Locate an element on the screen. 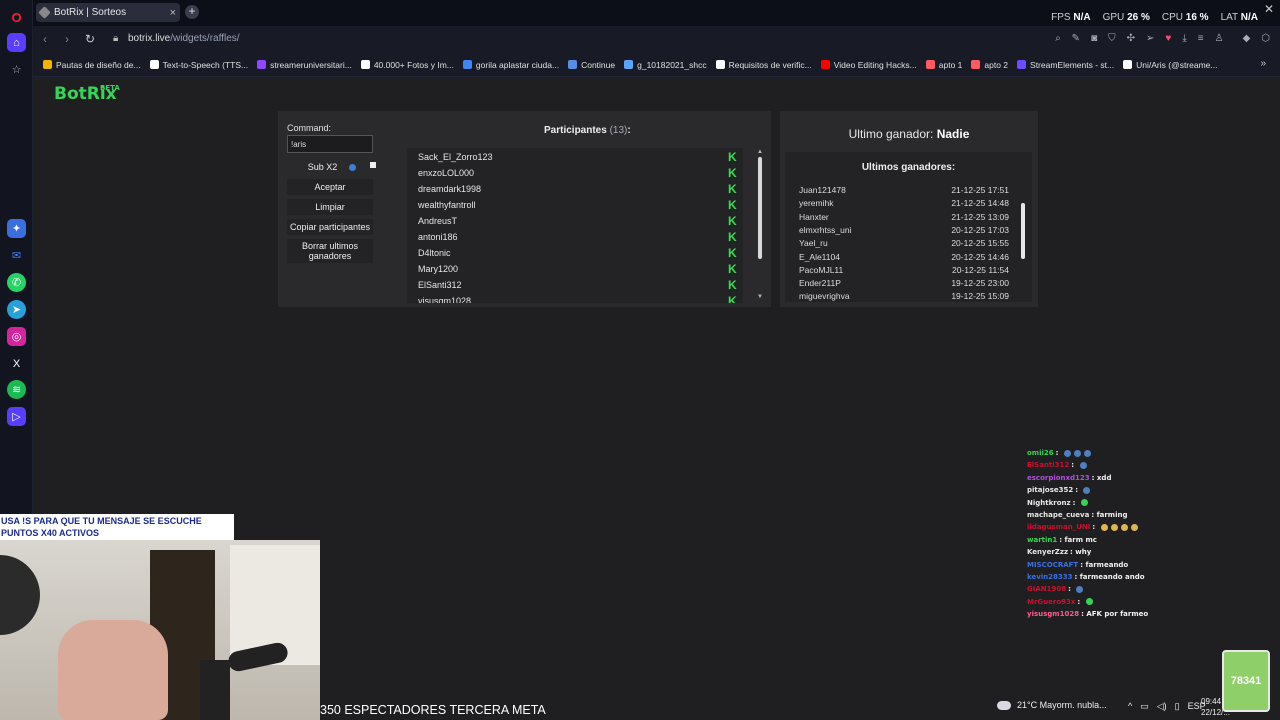 The width and height of the screenshot is (1280, 720). sub-x2-option: Sub X2 is located at coordinates (332, 167).